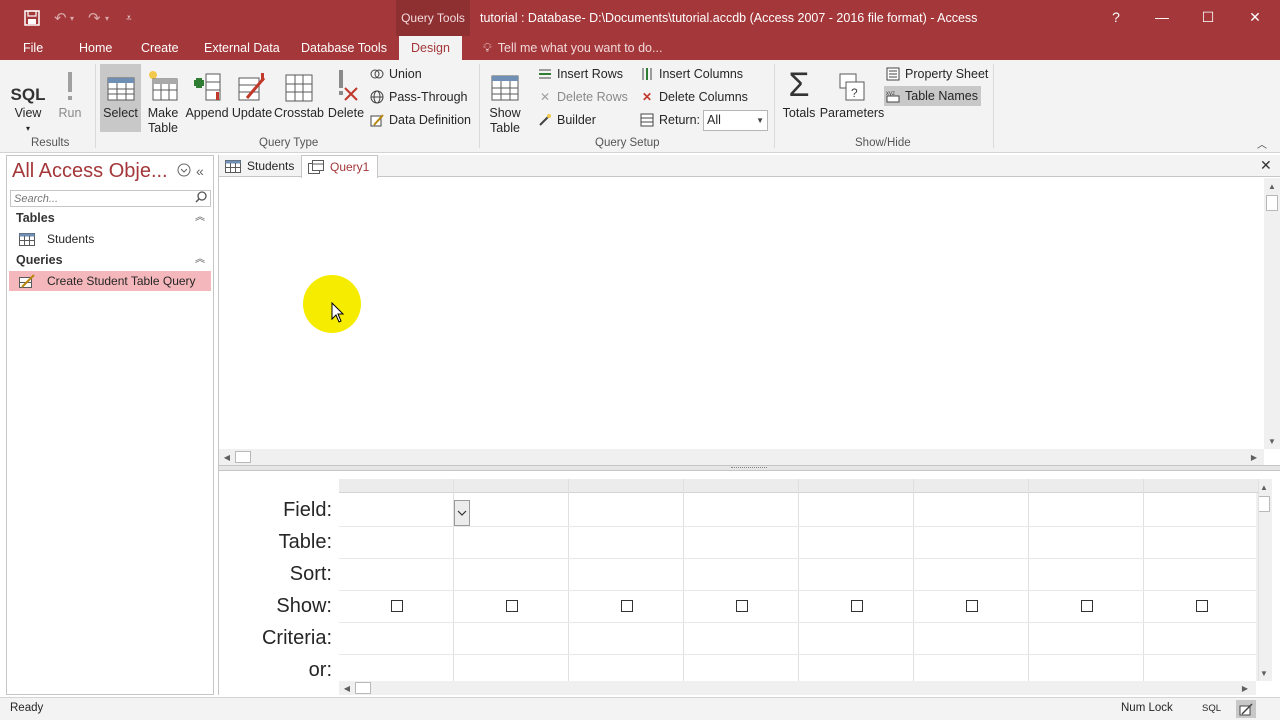  I want to click on nav-group-queries: Queries ︽, so click(110, 260).